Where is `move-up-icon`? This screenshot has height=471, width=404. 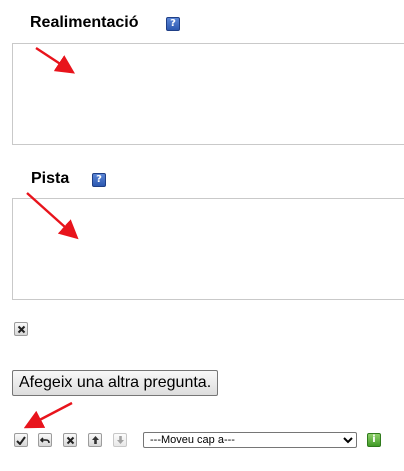 move-up-icon is located at coordinates (95, 440).